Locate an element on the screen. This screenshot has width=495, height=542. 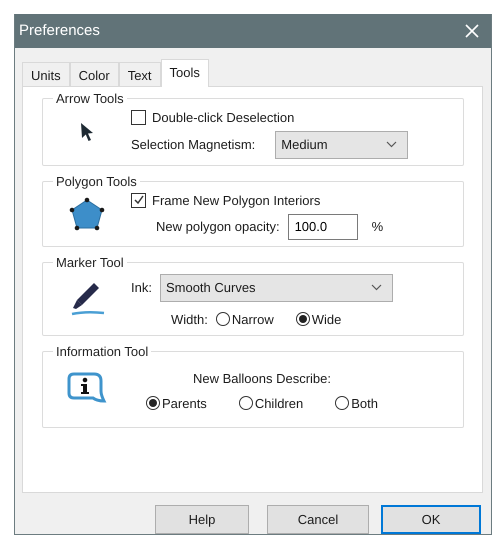
field-label: Ink: is located at coordinates (141, 288).